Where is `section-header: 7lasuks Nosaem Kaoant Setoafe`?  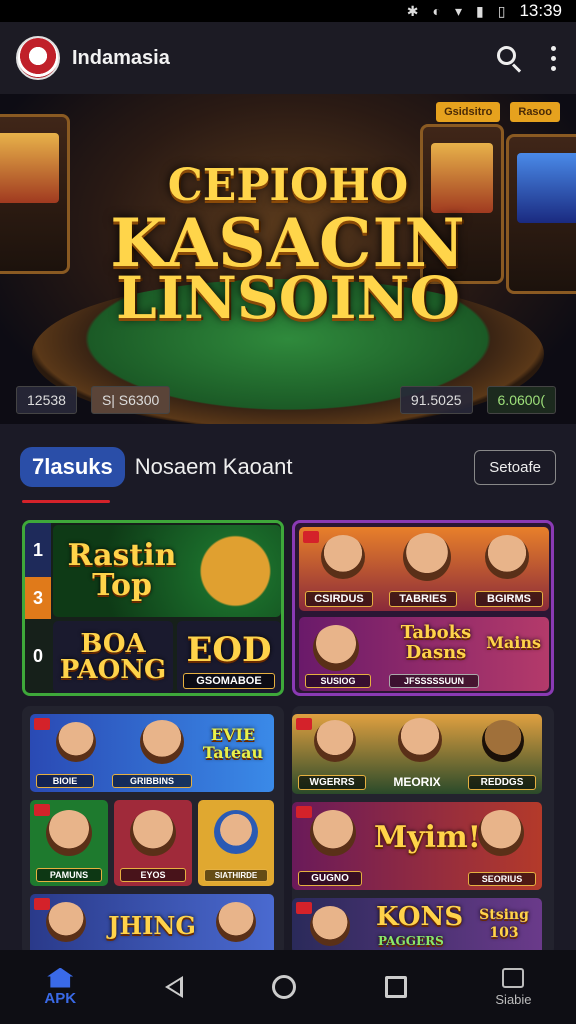 section-header: 7lasuks Nosaem Kaoant Setoafe is located at coordinates (288, 467).